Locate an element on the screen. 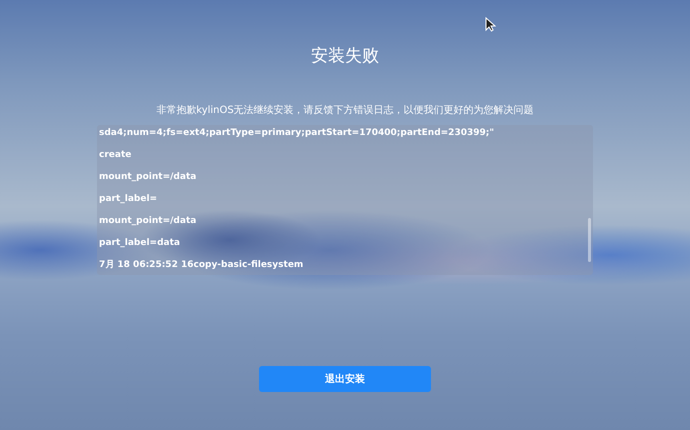 The image size is (690, 430). log-line: create is located at coordinates (115, 155).